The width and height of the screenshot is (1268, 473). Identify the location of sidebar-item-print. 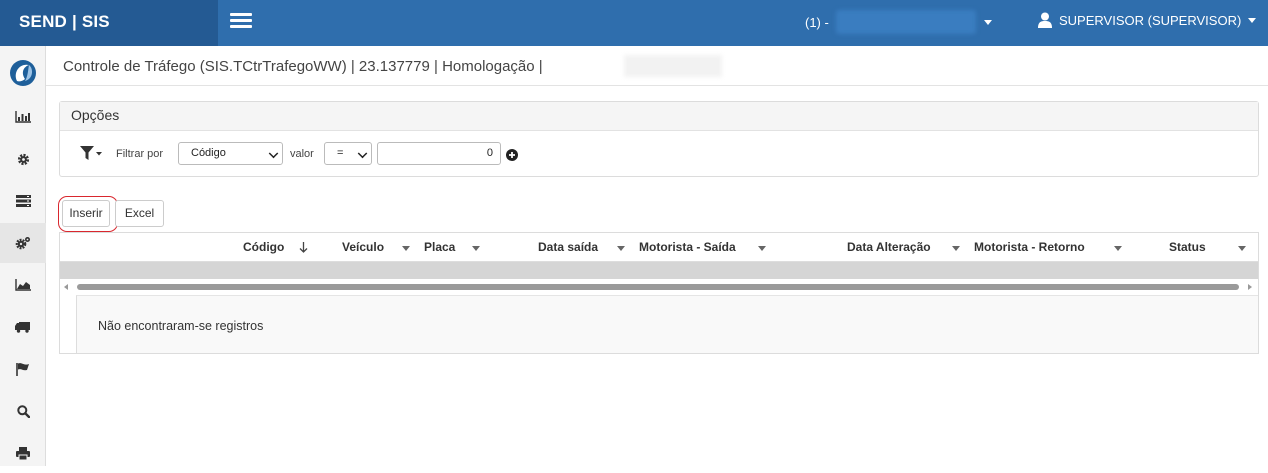
(23, 453).